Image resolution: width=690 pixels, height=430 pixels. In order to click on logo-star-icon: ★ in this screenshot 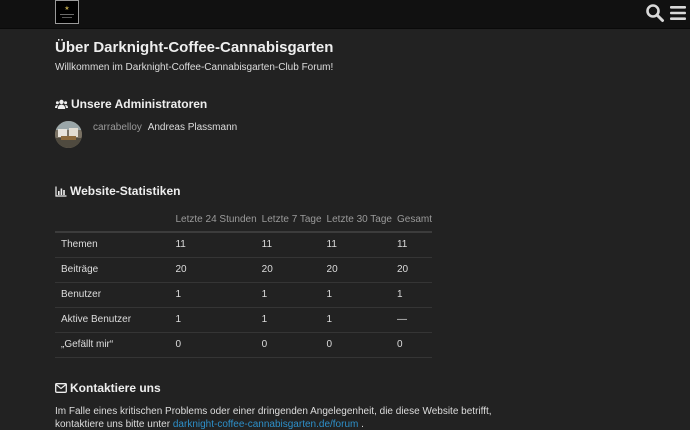, I will do `click(67, 9)`.